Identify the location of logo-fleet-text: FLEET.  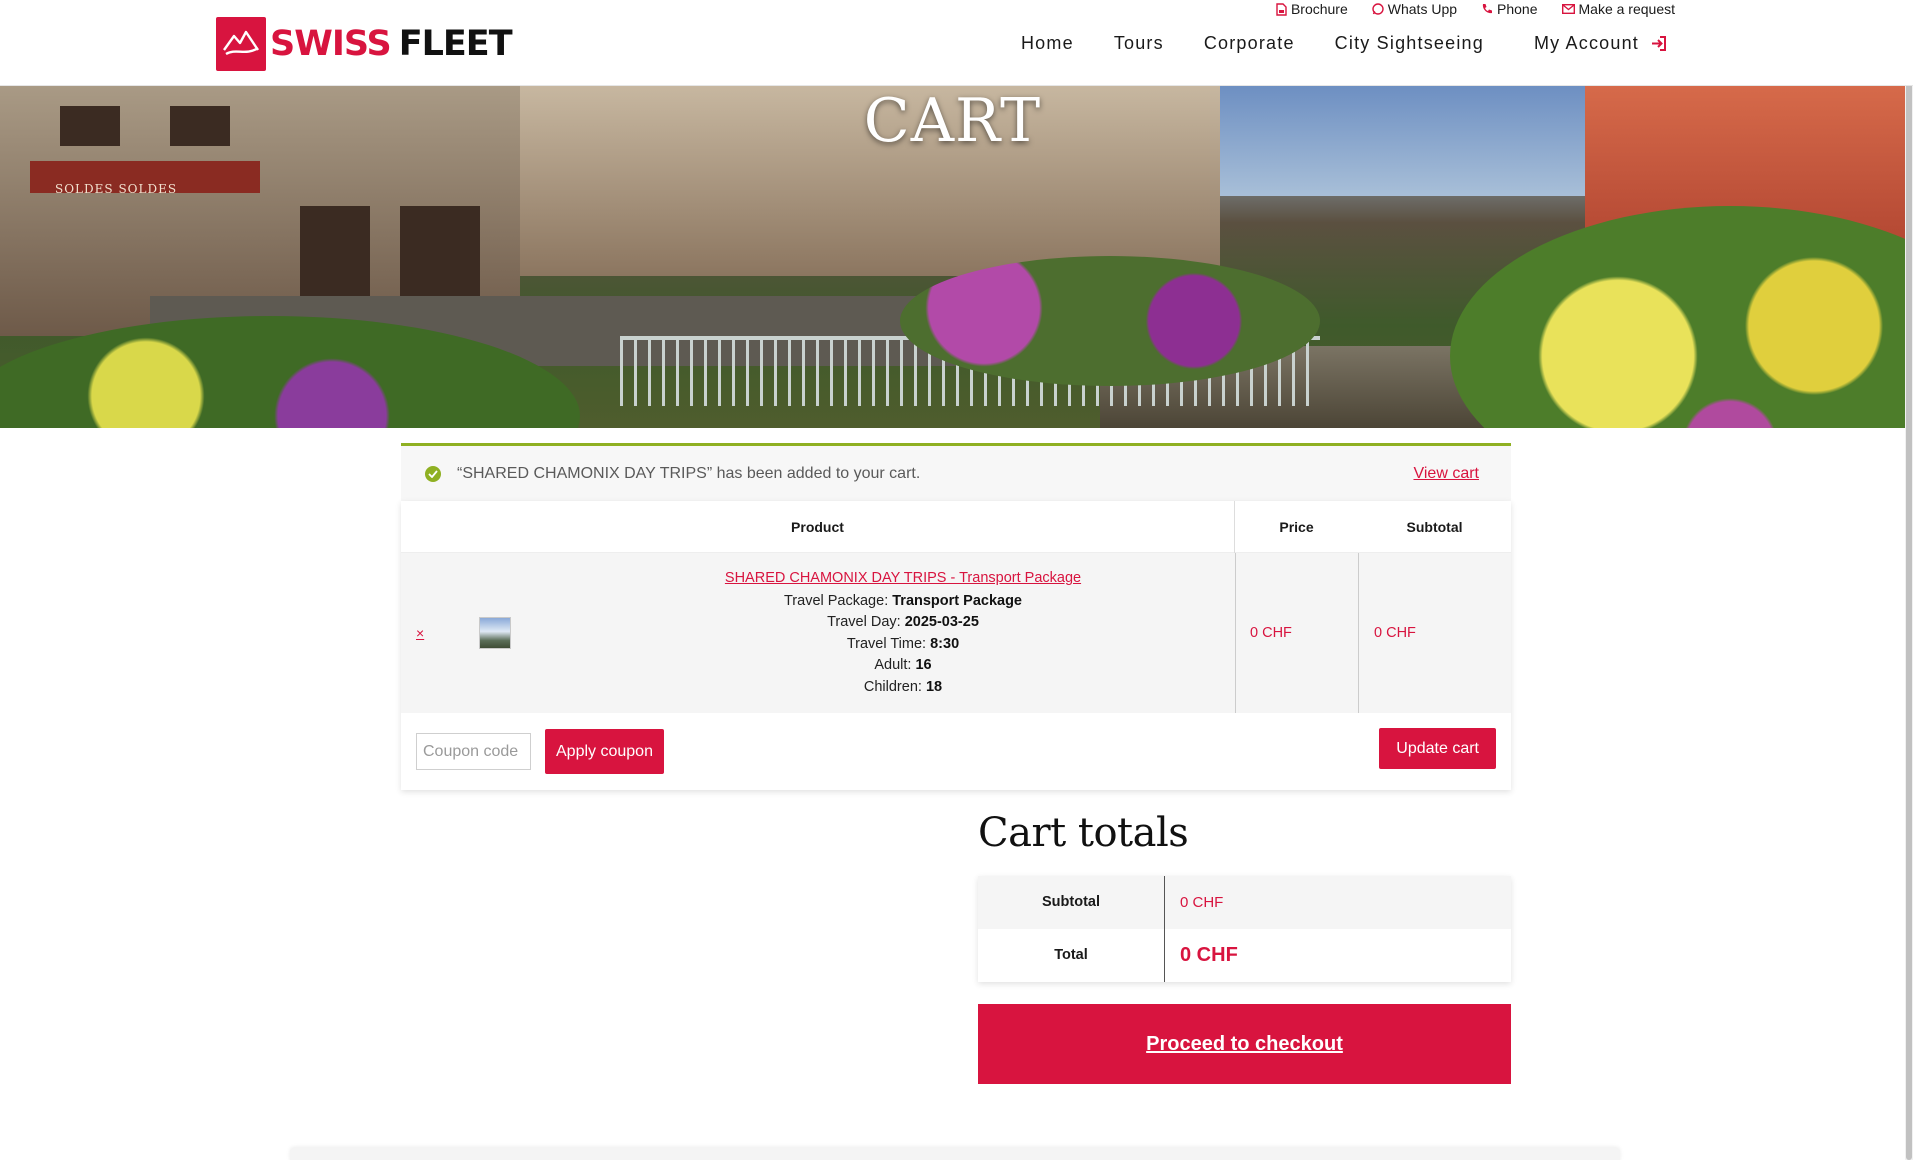
(455, 44).